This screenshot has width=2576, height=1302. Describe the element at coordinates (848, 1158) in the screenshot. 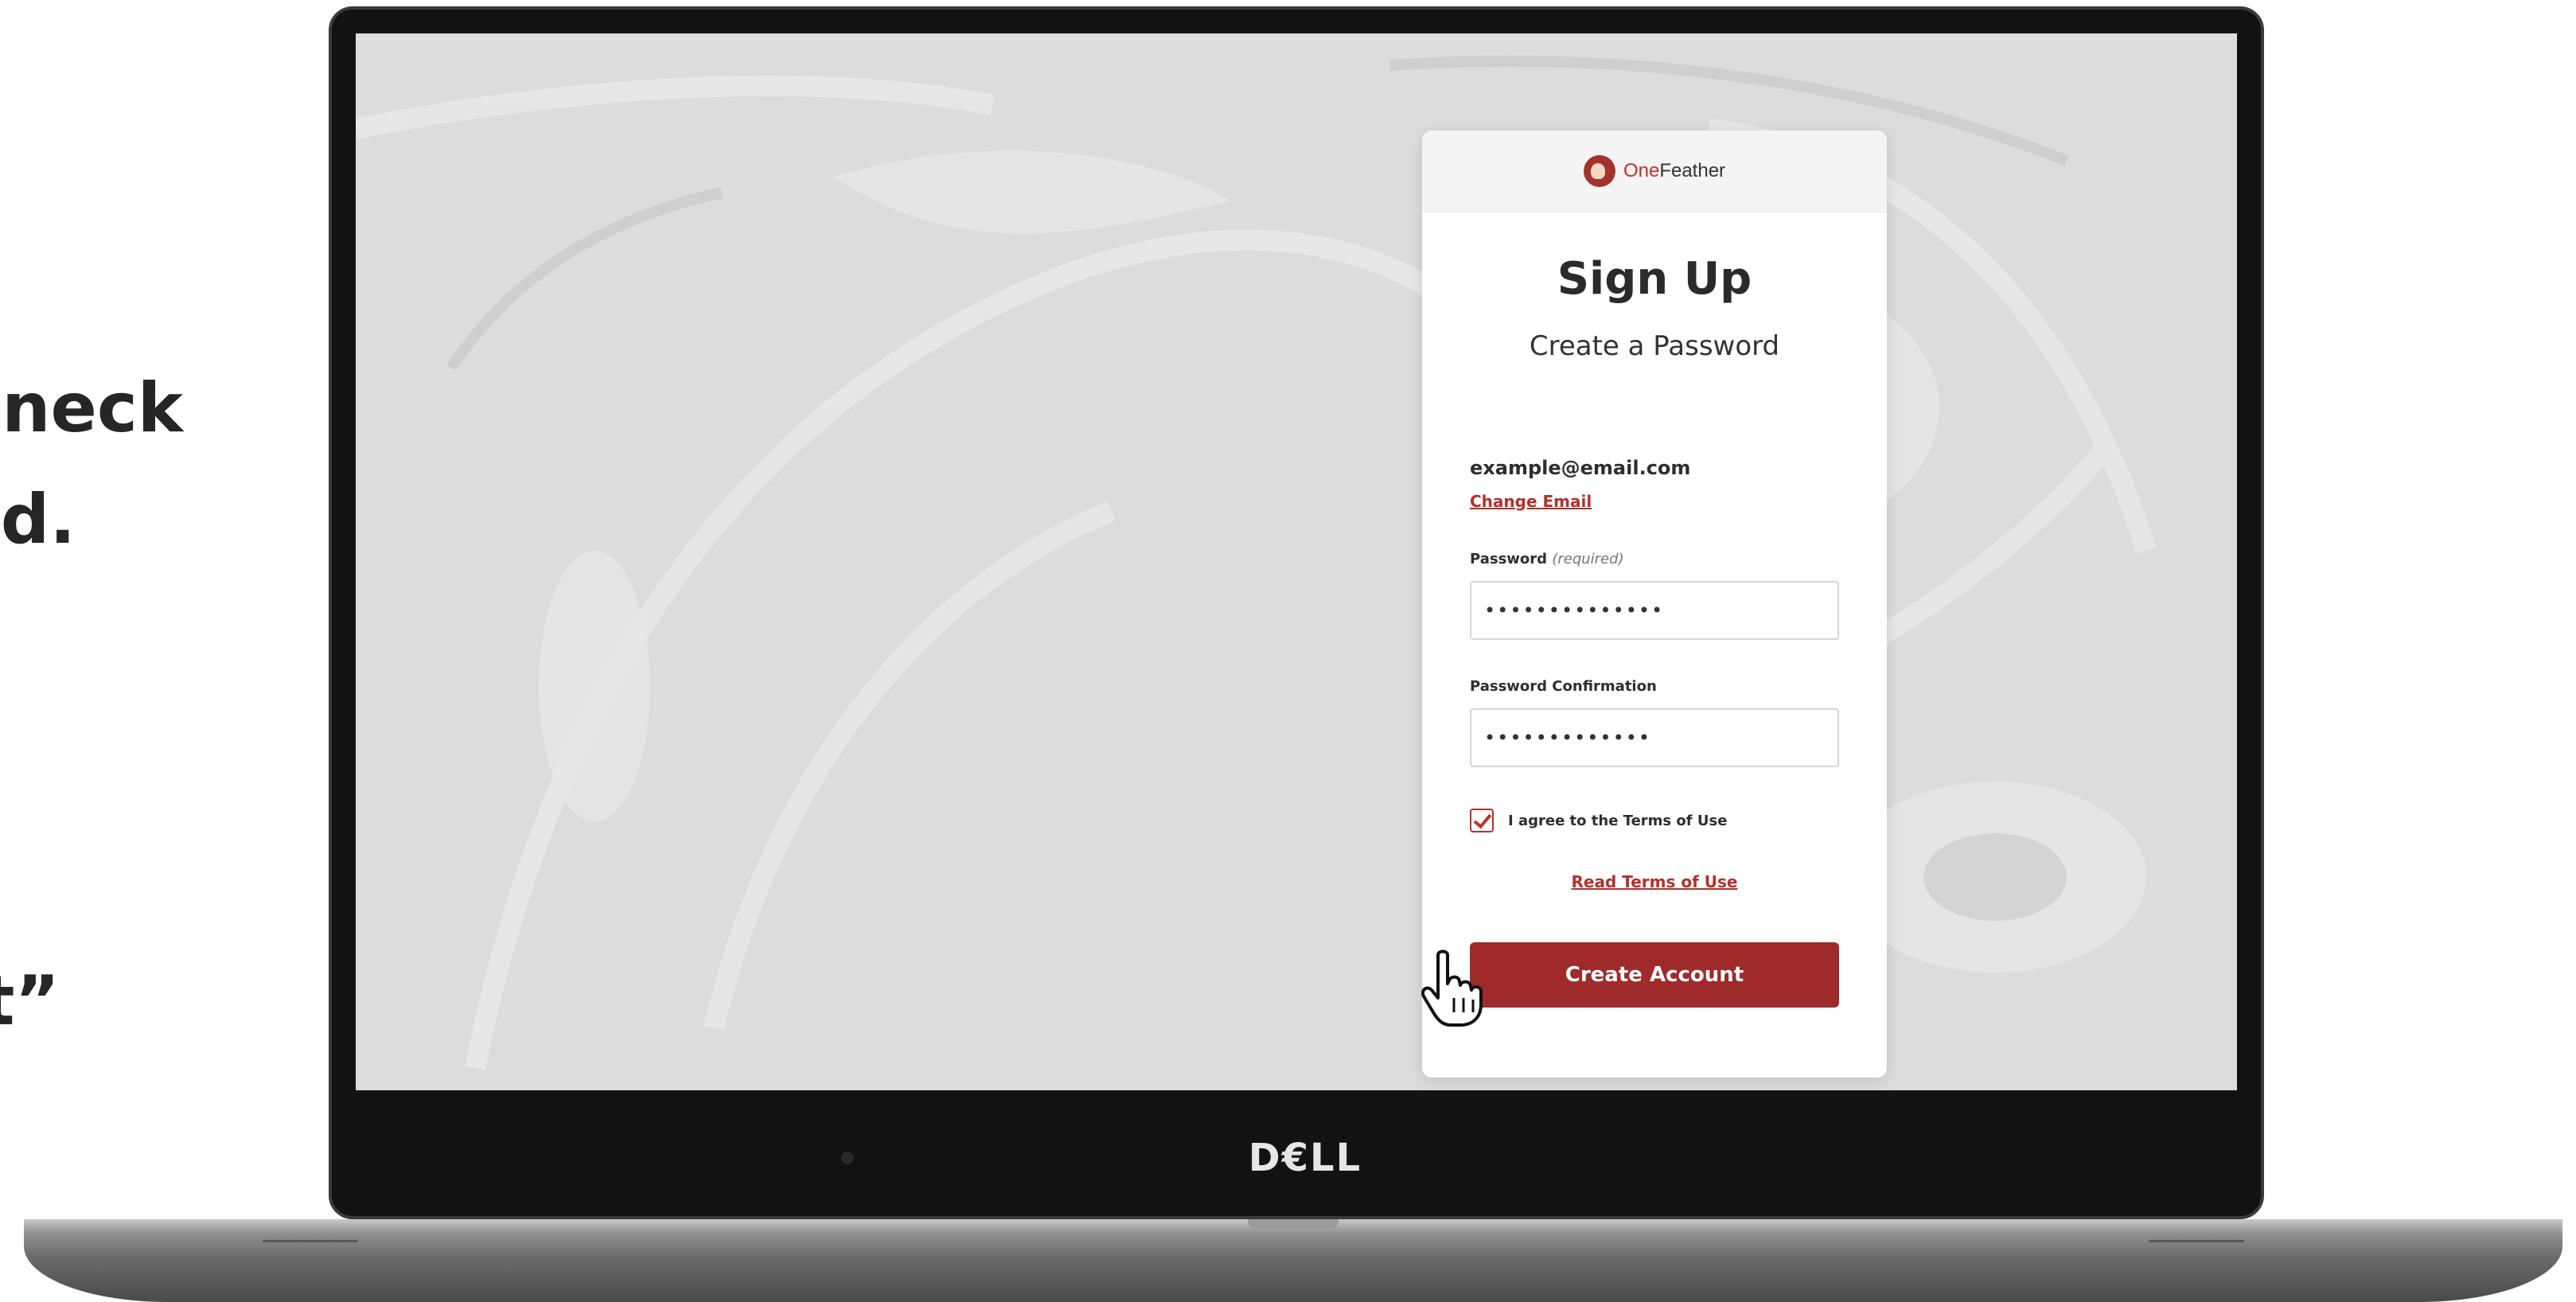

I see `webcam-icon` at that location.